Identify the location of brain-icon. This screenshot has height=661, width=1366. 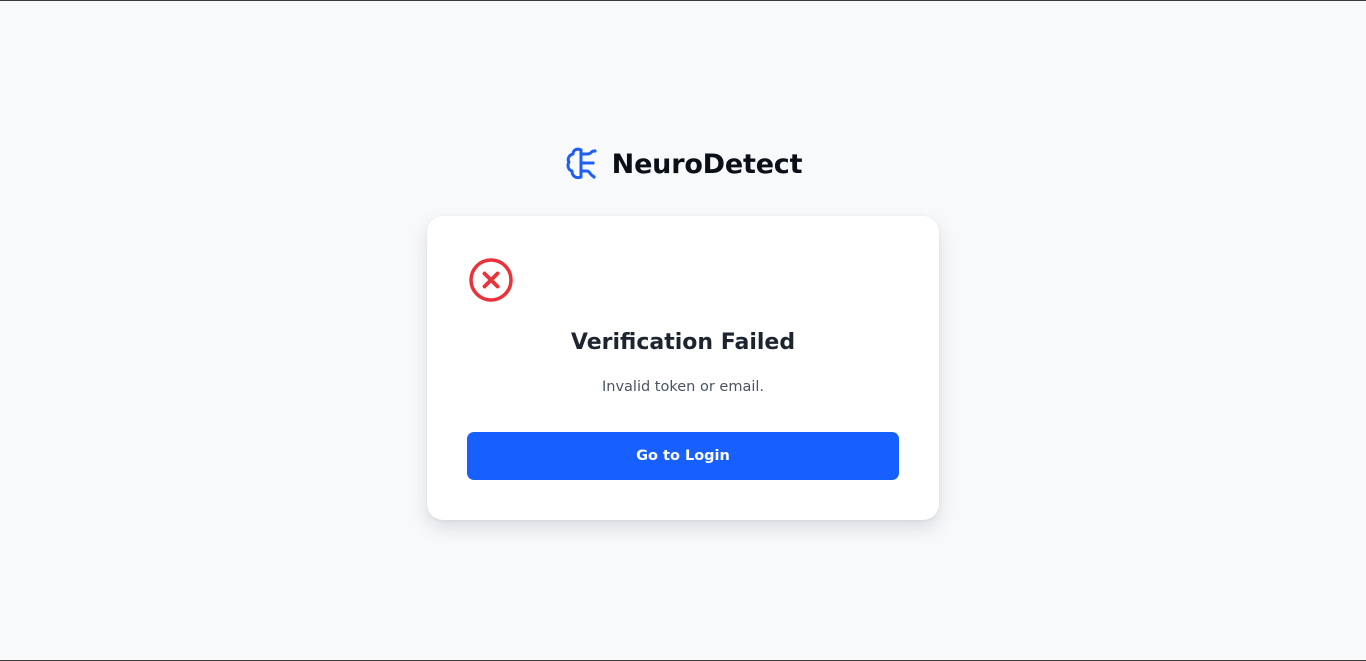
(583, 164).